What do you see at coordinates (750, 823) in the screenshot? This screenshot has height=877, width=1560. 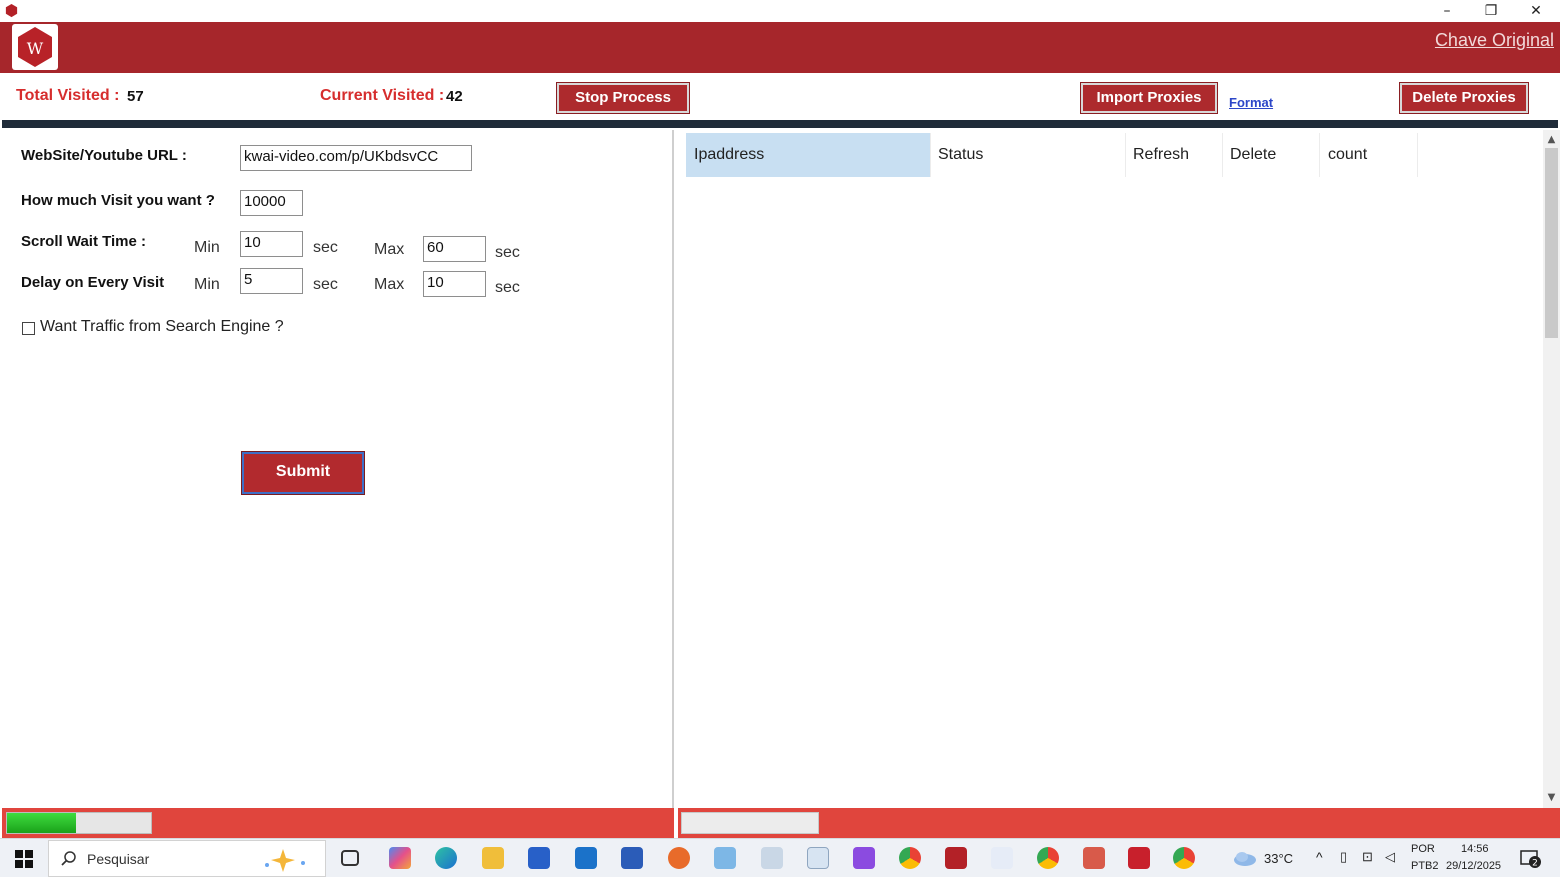 I see `grid-horizontal-scrollbar` at bounding box center [750, 823].